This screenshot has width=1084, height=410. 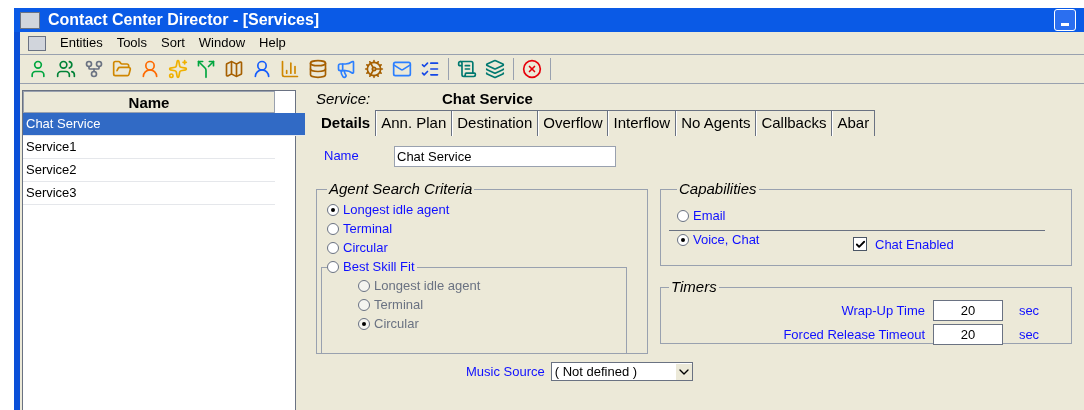 I want to click on close-icon, so click(x=532, y=69).